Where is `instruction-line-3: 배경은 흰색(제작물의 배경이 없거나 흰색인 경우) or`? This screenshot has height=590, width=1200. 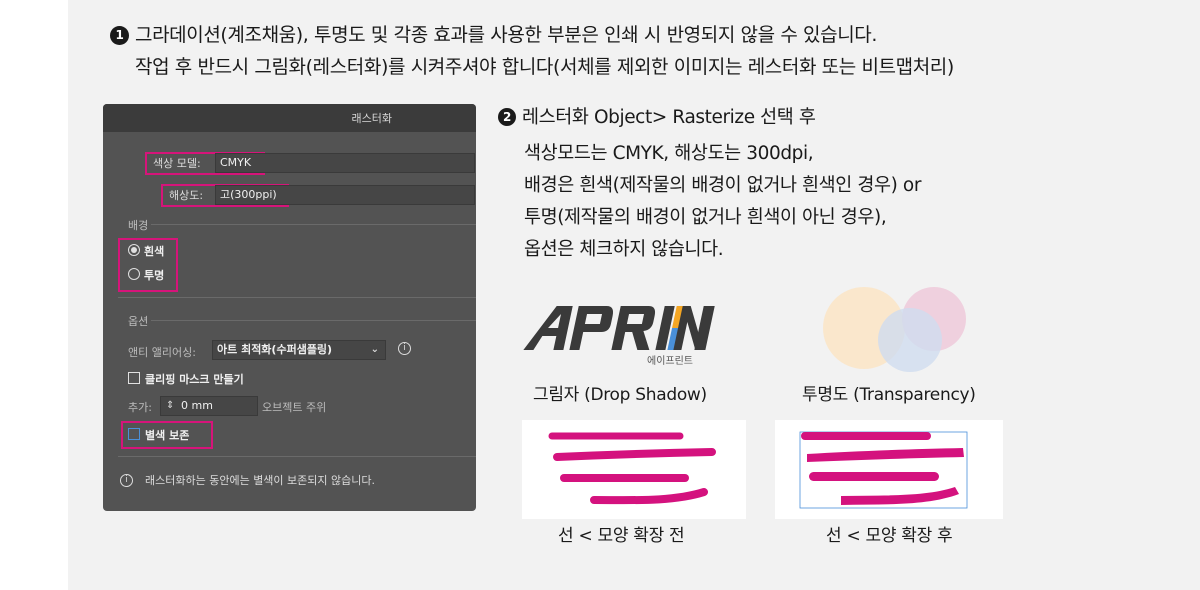
instruction-line-3: 배경은 흰색(제작물의 배경이 없거나 흰색인 경우) or is located at coordinates (723, 185).